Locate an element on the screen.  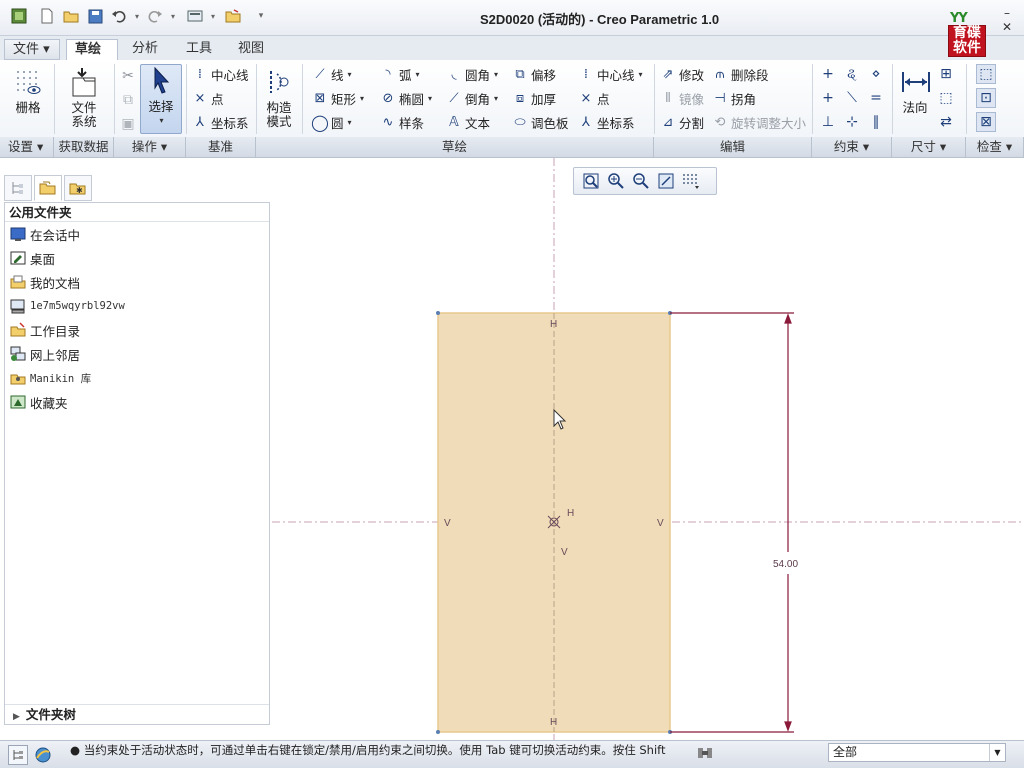
paste-icon: ▣ is located at coordinates (128, 124).